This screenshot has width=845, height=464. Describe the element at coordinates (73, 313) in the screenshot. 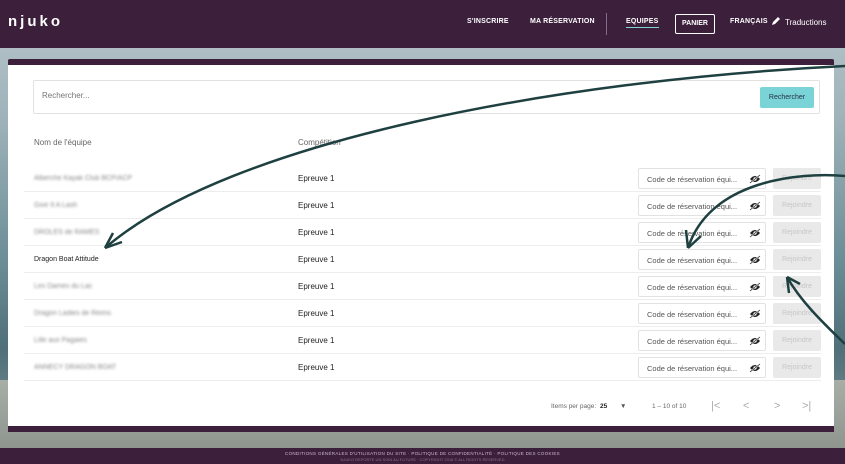

I see `team-name: Dragon Ladies de Reims` at that location.